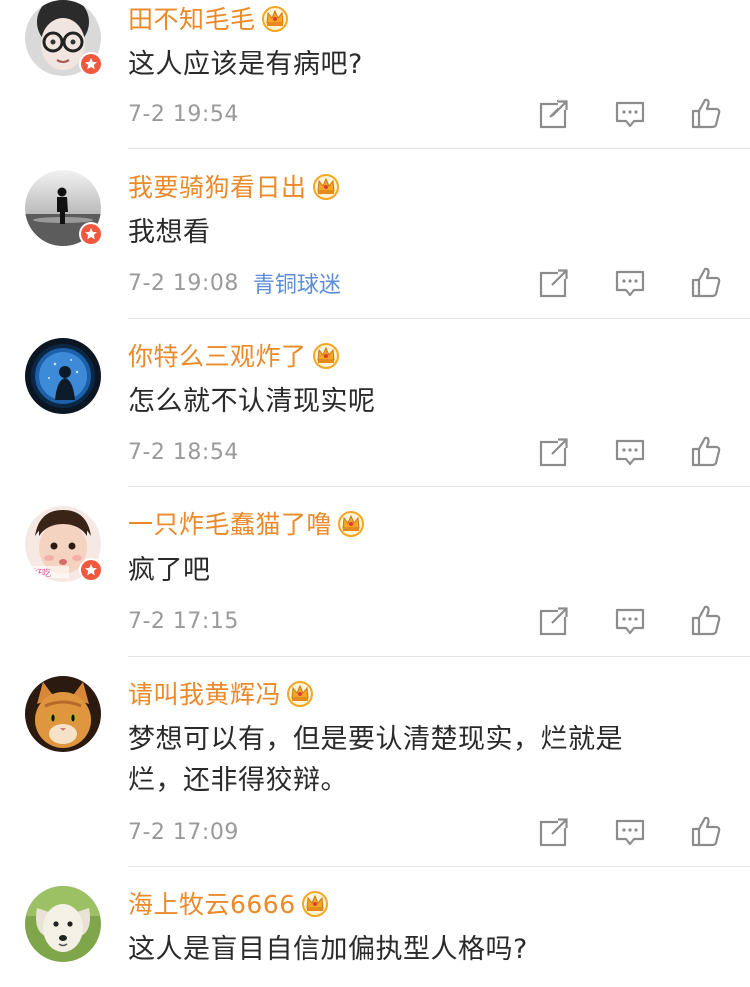  Describe the element at coordinates (217, 186) in the screenshot. I see `username: 我要骑狗看日出` at that location.